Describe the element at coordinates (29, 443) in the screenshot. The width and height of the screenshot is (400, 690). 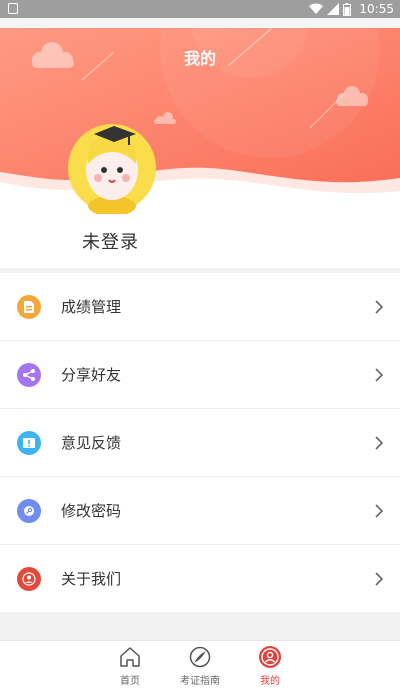
I see `feedback-icon` at that location.